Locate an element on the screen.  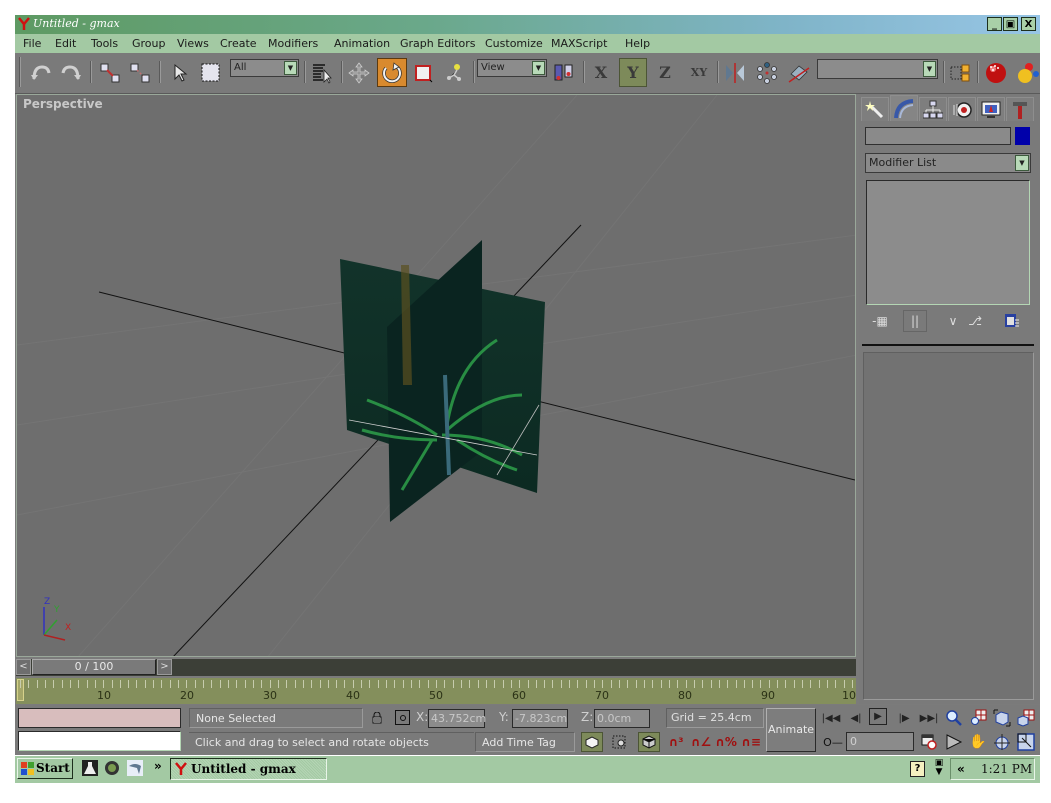
undo-button is located at coordinates (41, 72).